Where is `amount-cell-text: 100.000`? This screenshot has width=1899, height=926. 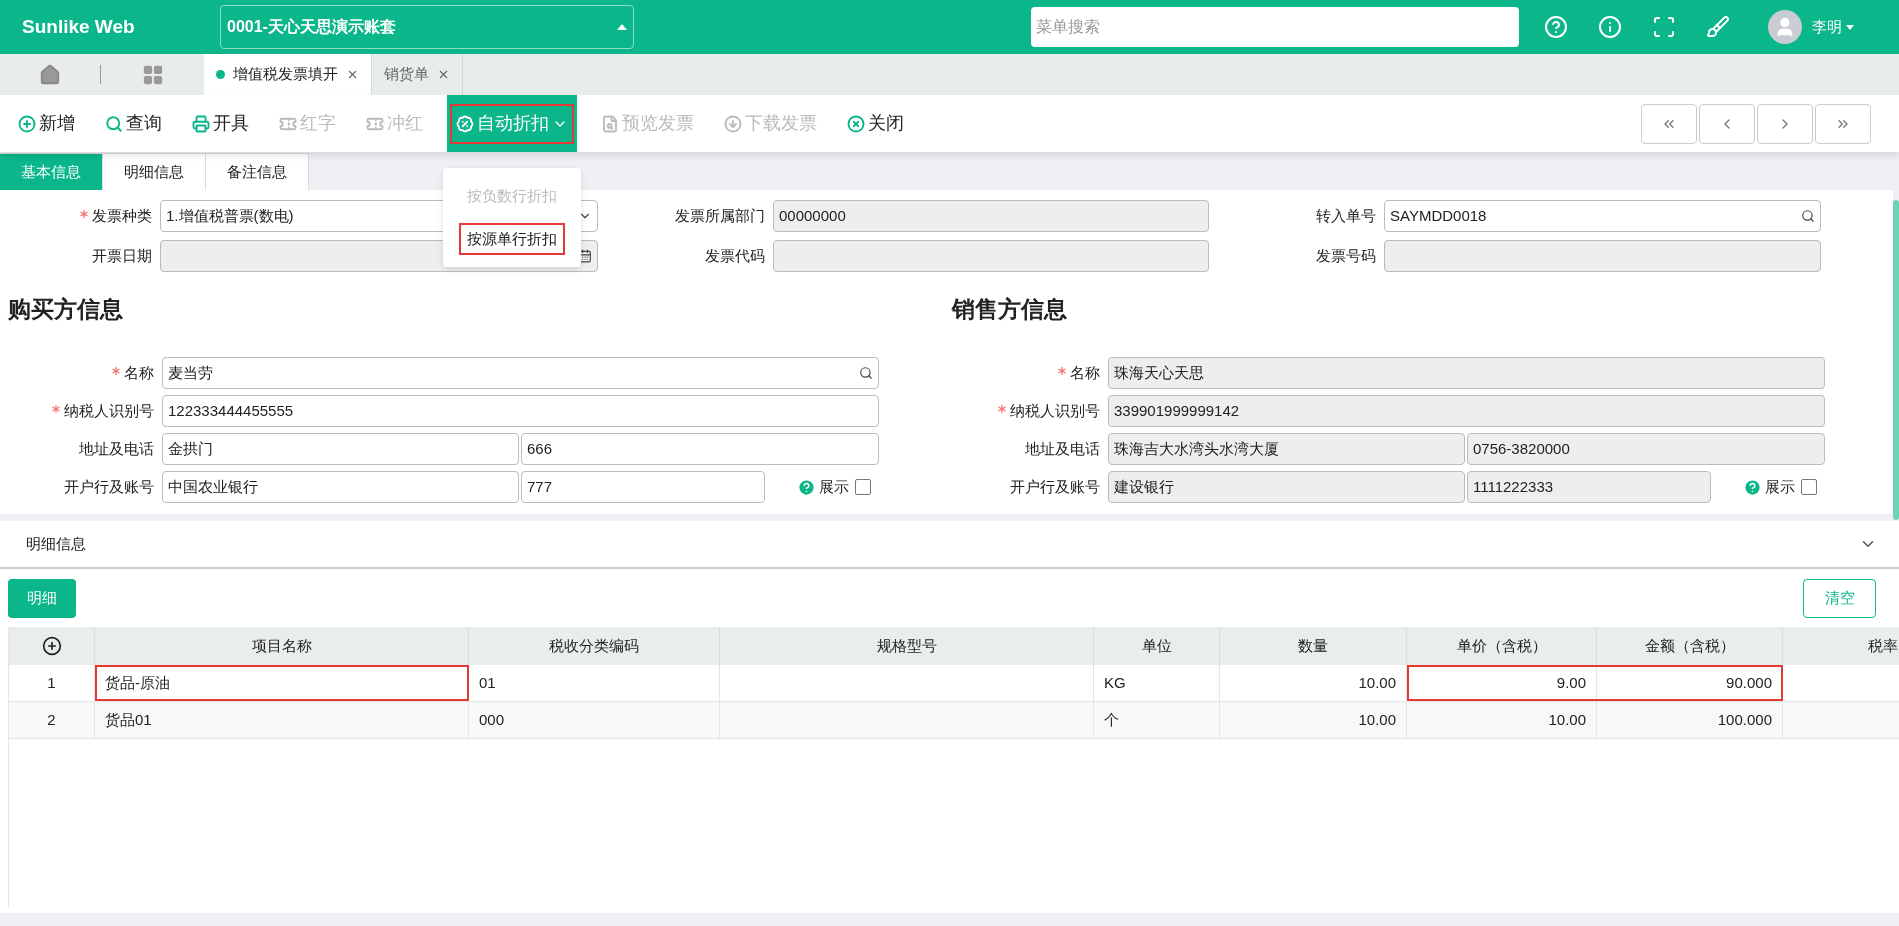
amount-cell-text: 100.000 is located at coordinates (1744, 719).